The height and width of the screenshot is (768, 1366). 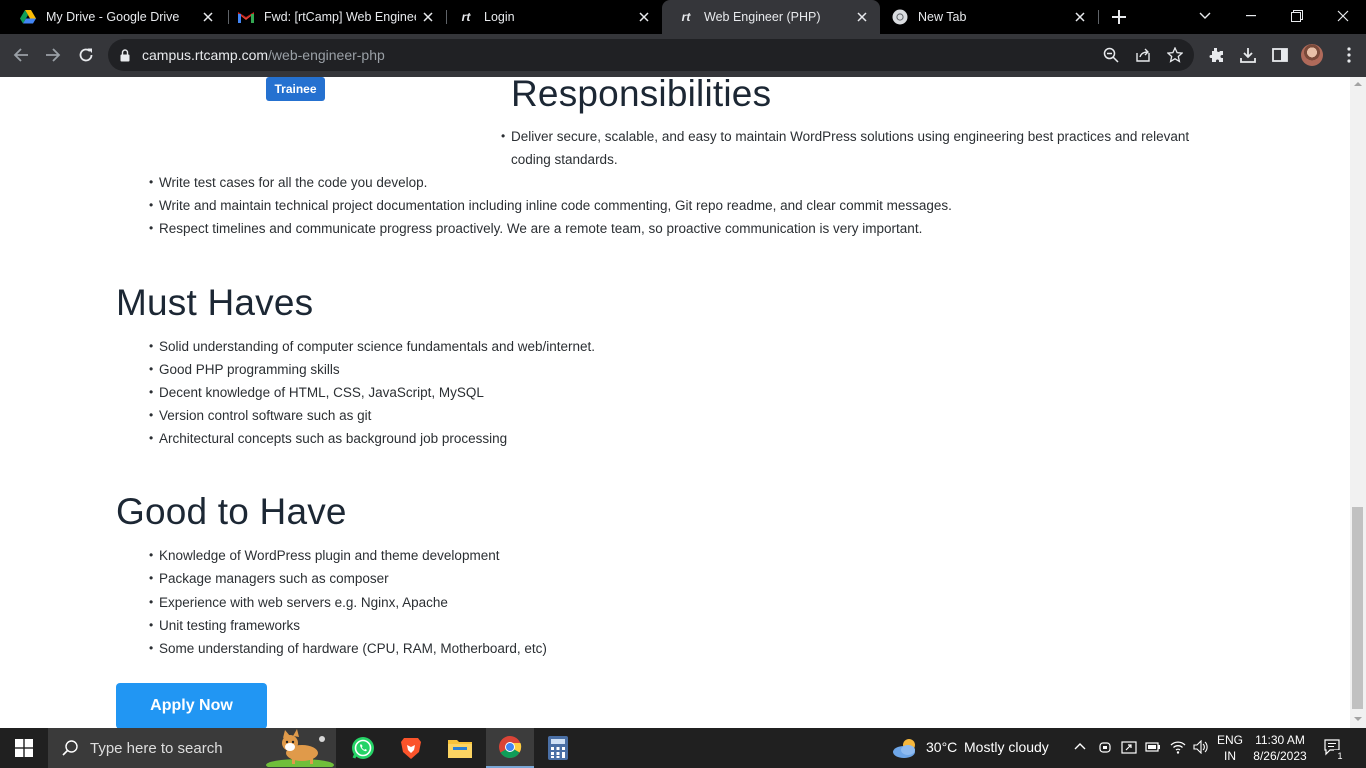 What do you see at coordinates (24, 748) in the screenshot?
I see `windows-start-icon` at bounding box center [24, 748].